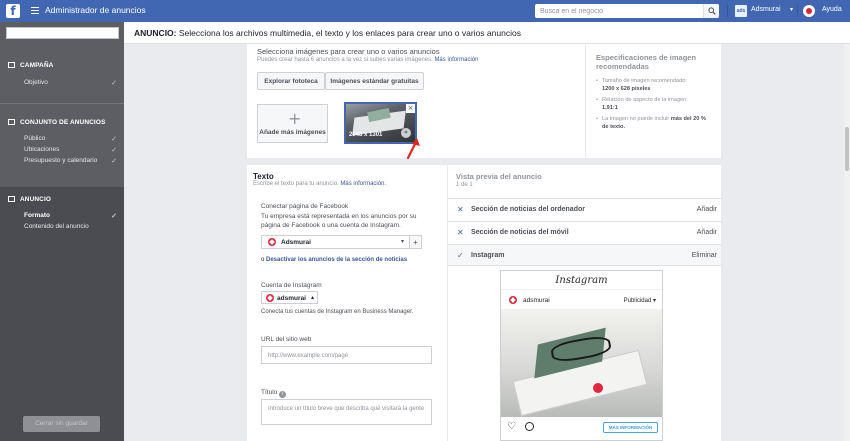 This screenshot has height=441, width=850. Describe the element at coordinates (615, 11) in the screenshot. I see `search-input` at that location.